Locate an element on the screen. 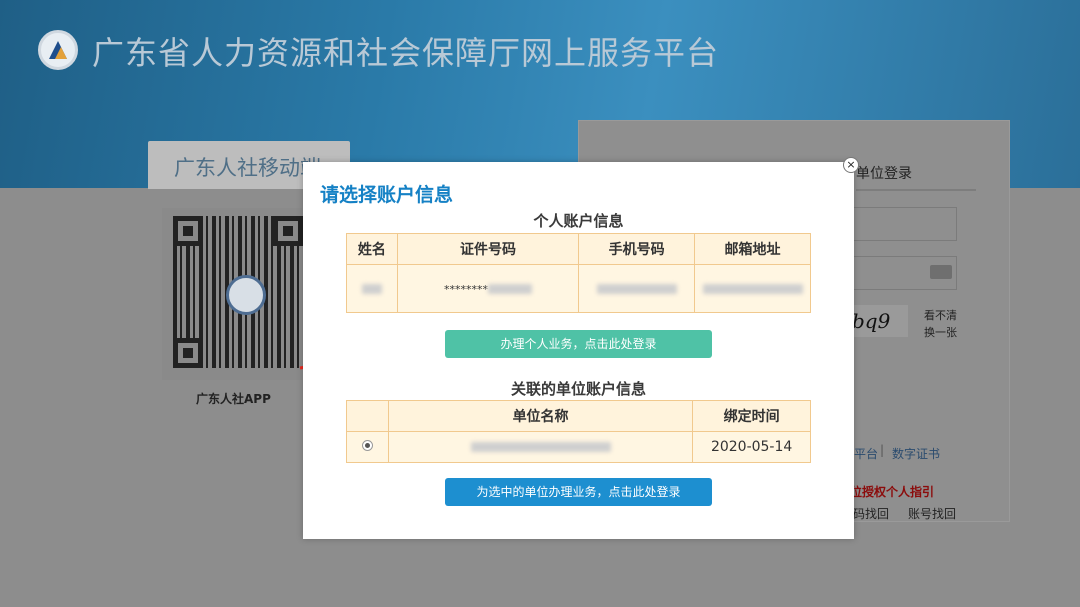 This screenshot has width=1080, height=607. col-header-phone: 手机号码 is located at coordinates (637, 249).